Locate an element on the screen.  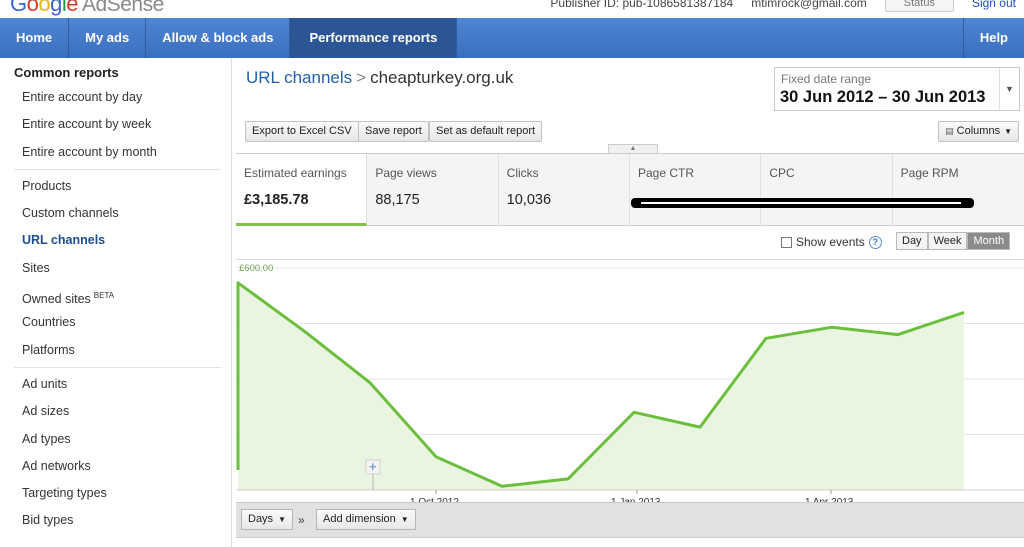
metric-tab-cpc: CPC is located at coordinates (827, 190).